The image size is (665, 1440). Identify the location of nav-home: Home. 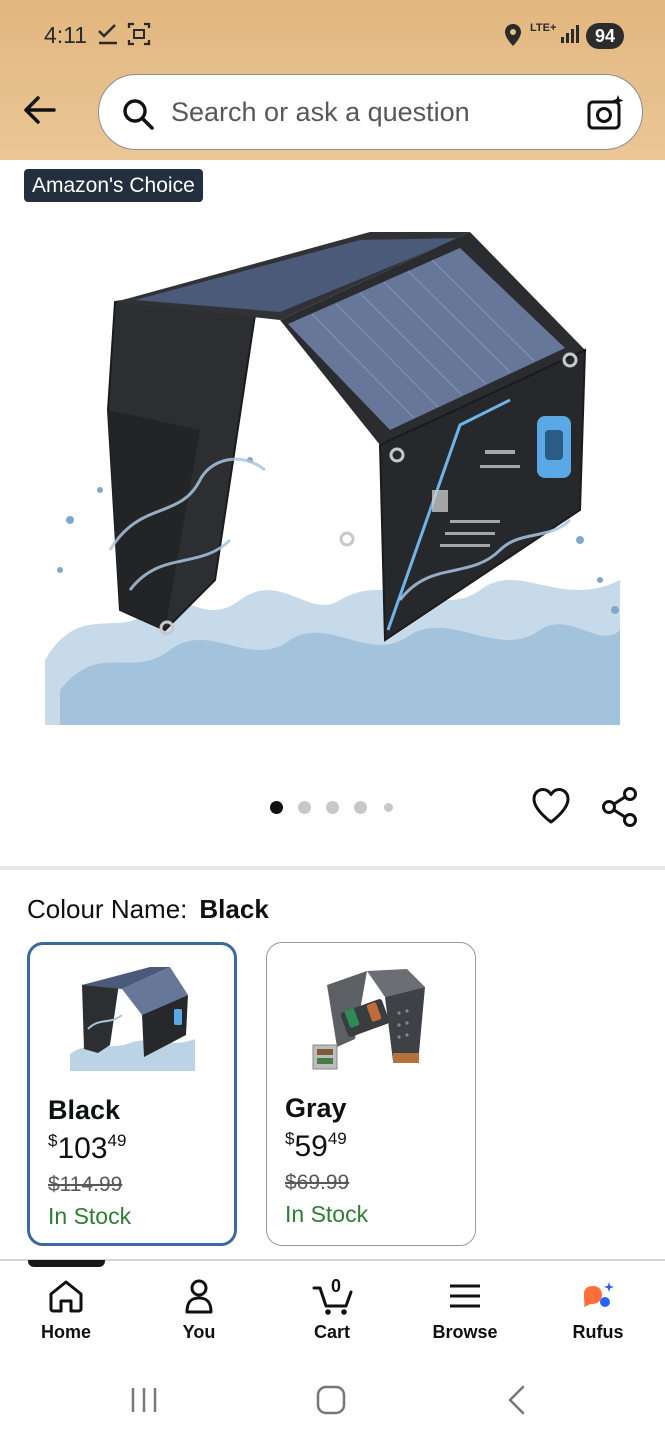
(66, 1312).